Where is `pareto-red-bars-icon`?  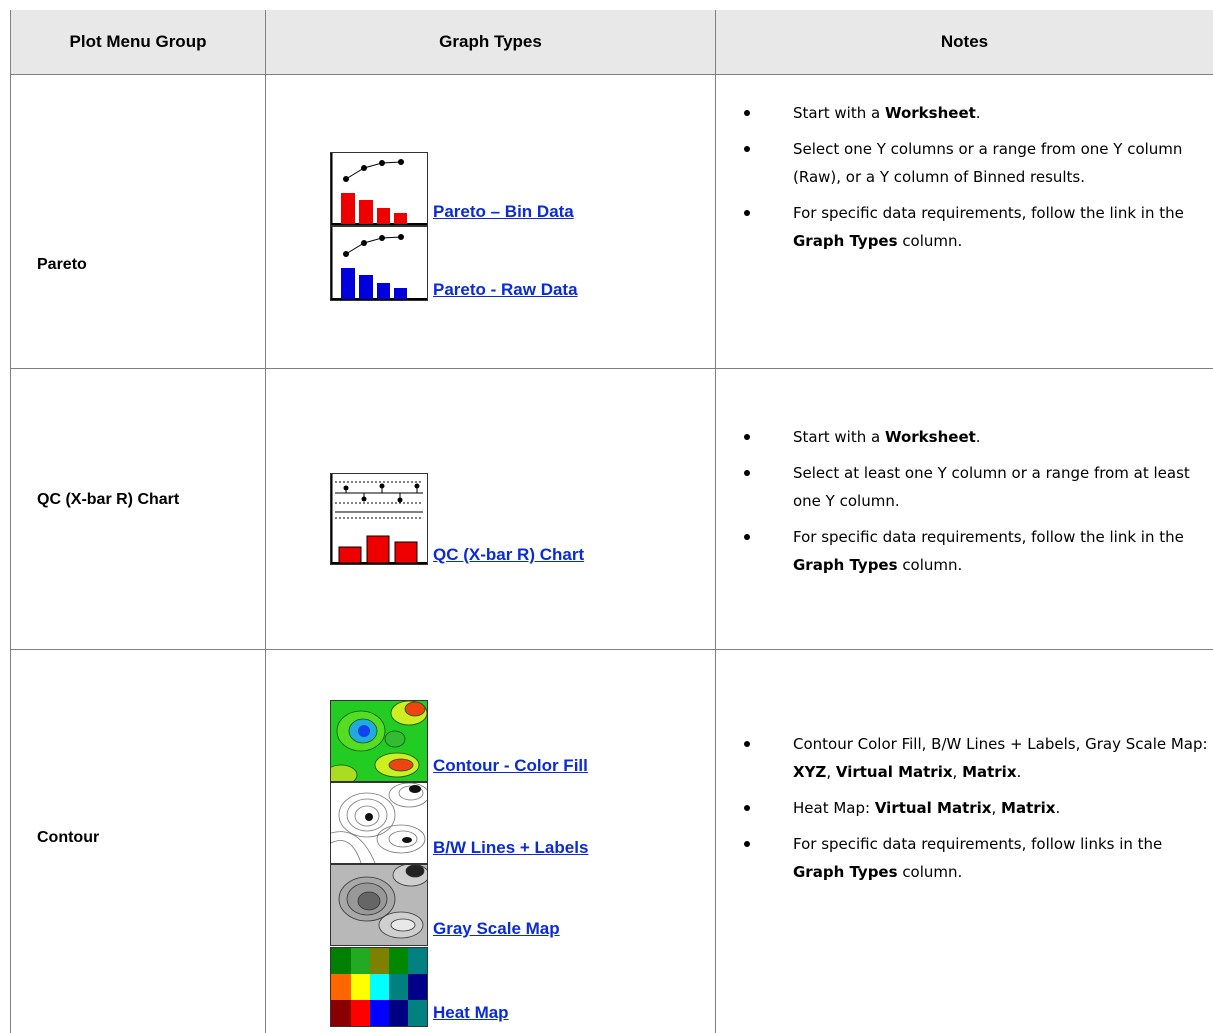
pareto-red-bars-icon is located at coordinates (379, 189).